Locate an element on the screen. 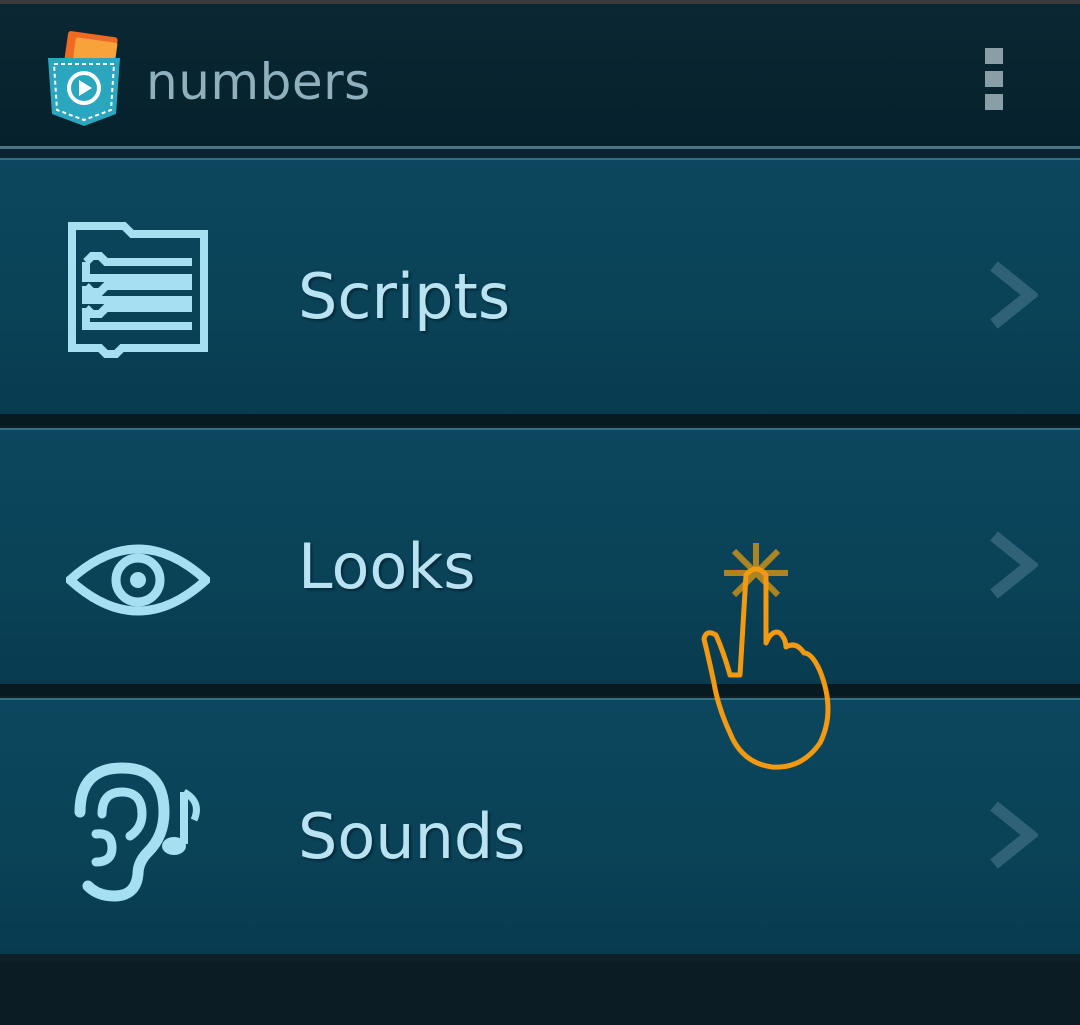 The width and height of the screenshot is (1080, 1025). overflow-menu-icon is located at coordinates (996, 80).